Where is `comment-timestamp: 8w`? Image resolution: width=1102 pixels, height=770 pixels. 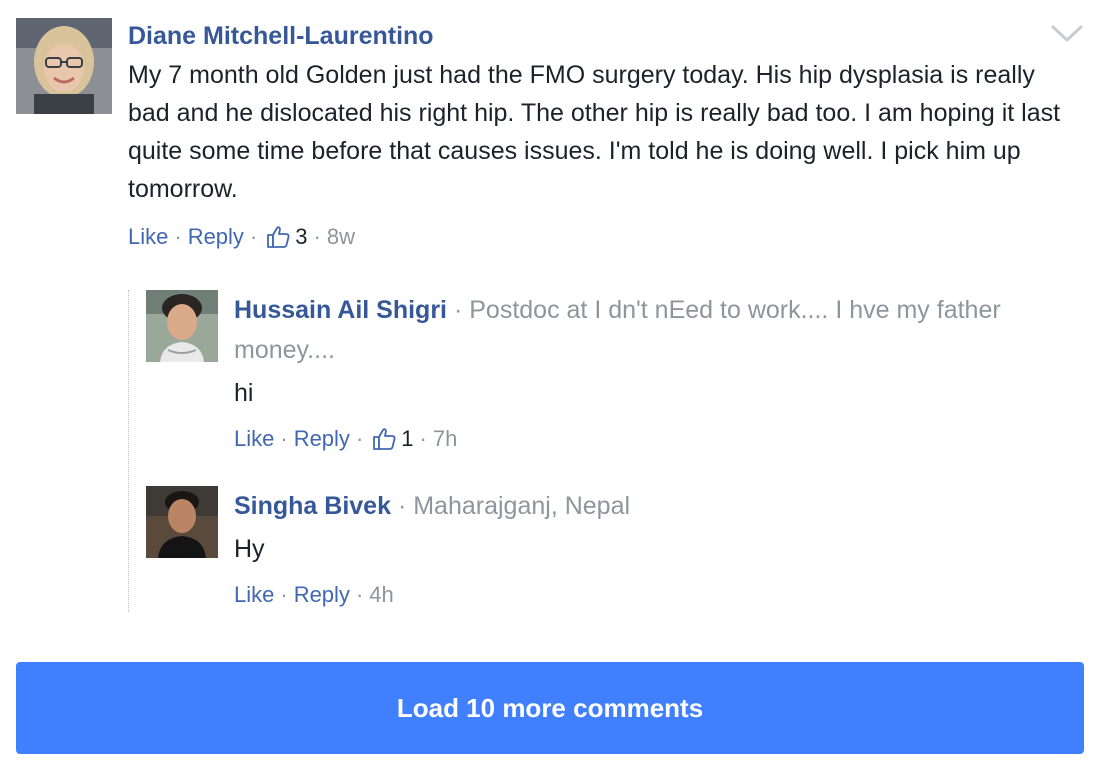
comment-timestamp: 8w is located at coordinates (341, 237).